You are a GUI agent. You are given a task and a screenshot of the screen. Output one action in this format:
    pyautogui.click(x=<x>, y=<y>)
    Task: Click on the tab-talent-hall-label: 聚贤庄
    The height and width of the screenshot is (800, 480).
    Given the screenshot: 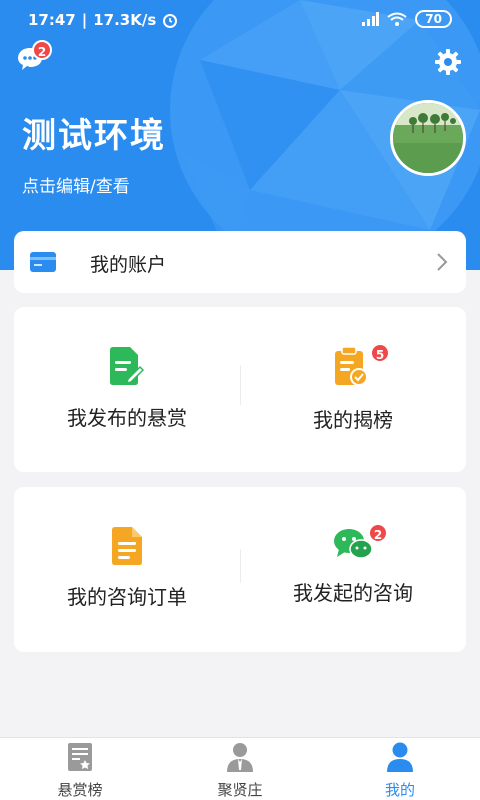 What is the action you would take?
    pyautogui.click(x=240, y=790)
    